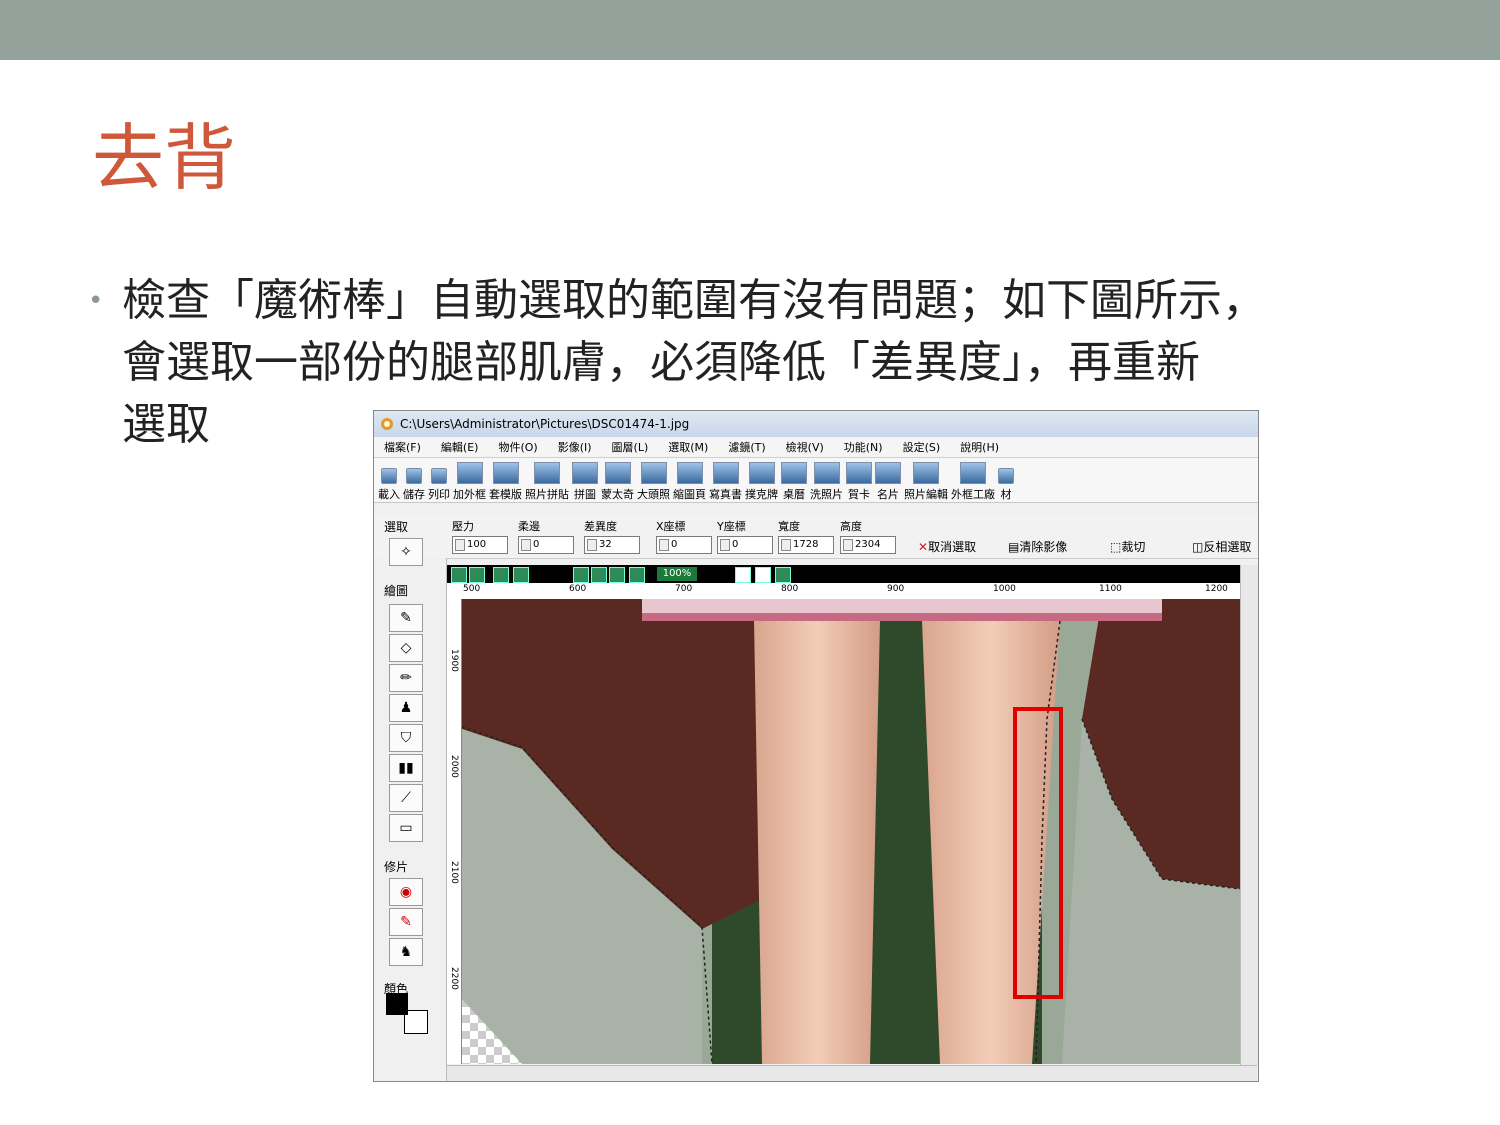 The width and height of the screenshot is (1500, 1125). I want to click on template-button: 套模版, so click(505, 482).